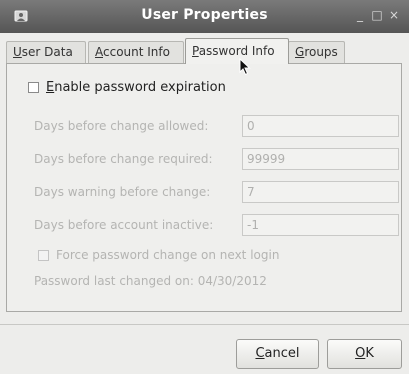 This screenshot has width=409, height=374. I want to click on force-password-change-row: Force password change on next login, so click(158, 255).